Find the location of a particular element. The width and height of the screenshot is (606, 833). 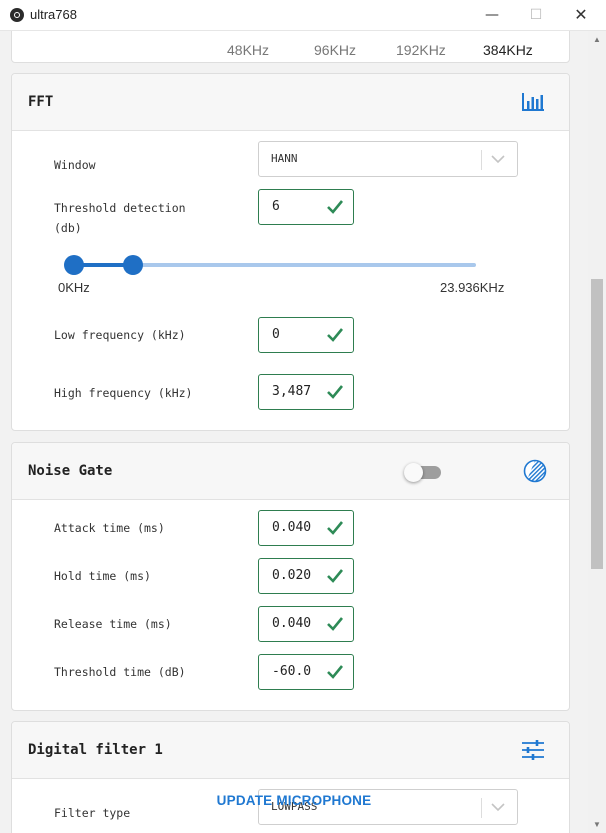

scroll-down-icon: ▼ is located at coordinates (597, 824).